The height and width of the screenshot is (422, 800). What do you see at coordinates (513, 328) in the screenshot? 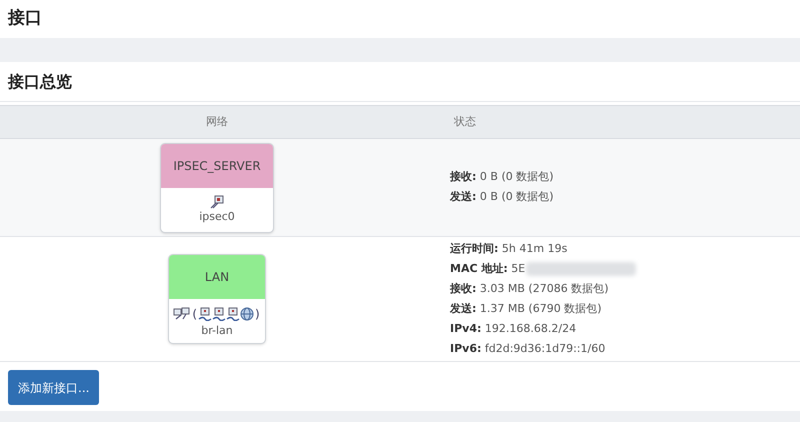
I see `status-text: IPv4: 192.168.68.2/24` at bounding box center [513, 328].